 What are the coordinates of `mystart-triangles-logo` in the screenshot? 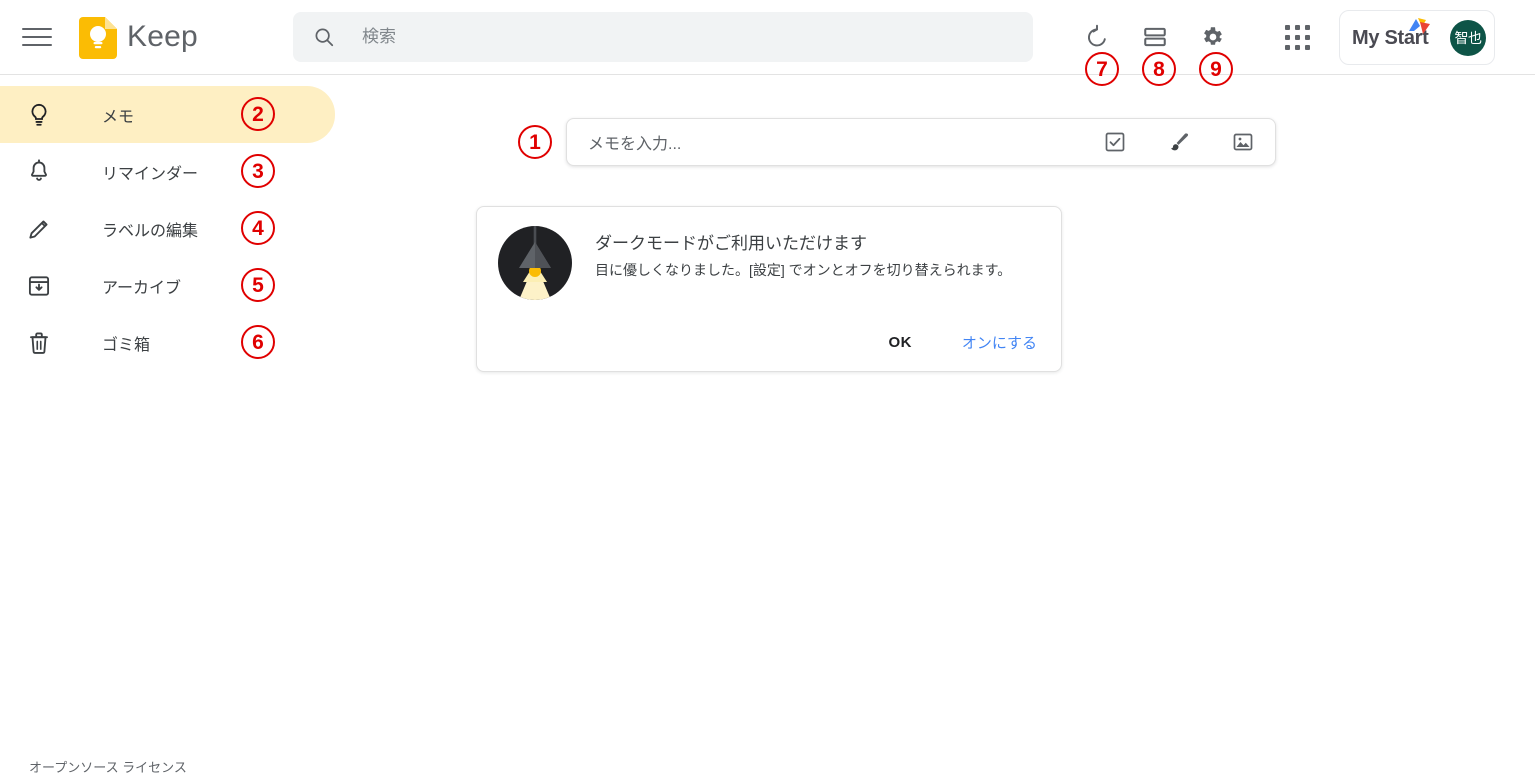 It's located at (1419, 25).